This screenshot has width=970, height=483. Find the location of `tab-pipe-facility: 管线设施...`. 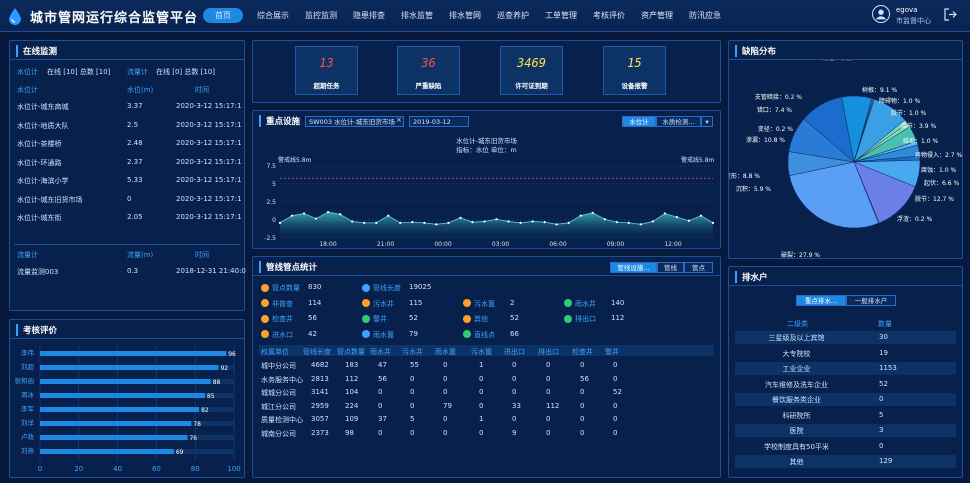

tab-pipe-facility: 管线设施... is located at coordinates (633, 267).